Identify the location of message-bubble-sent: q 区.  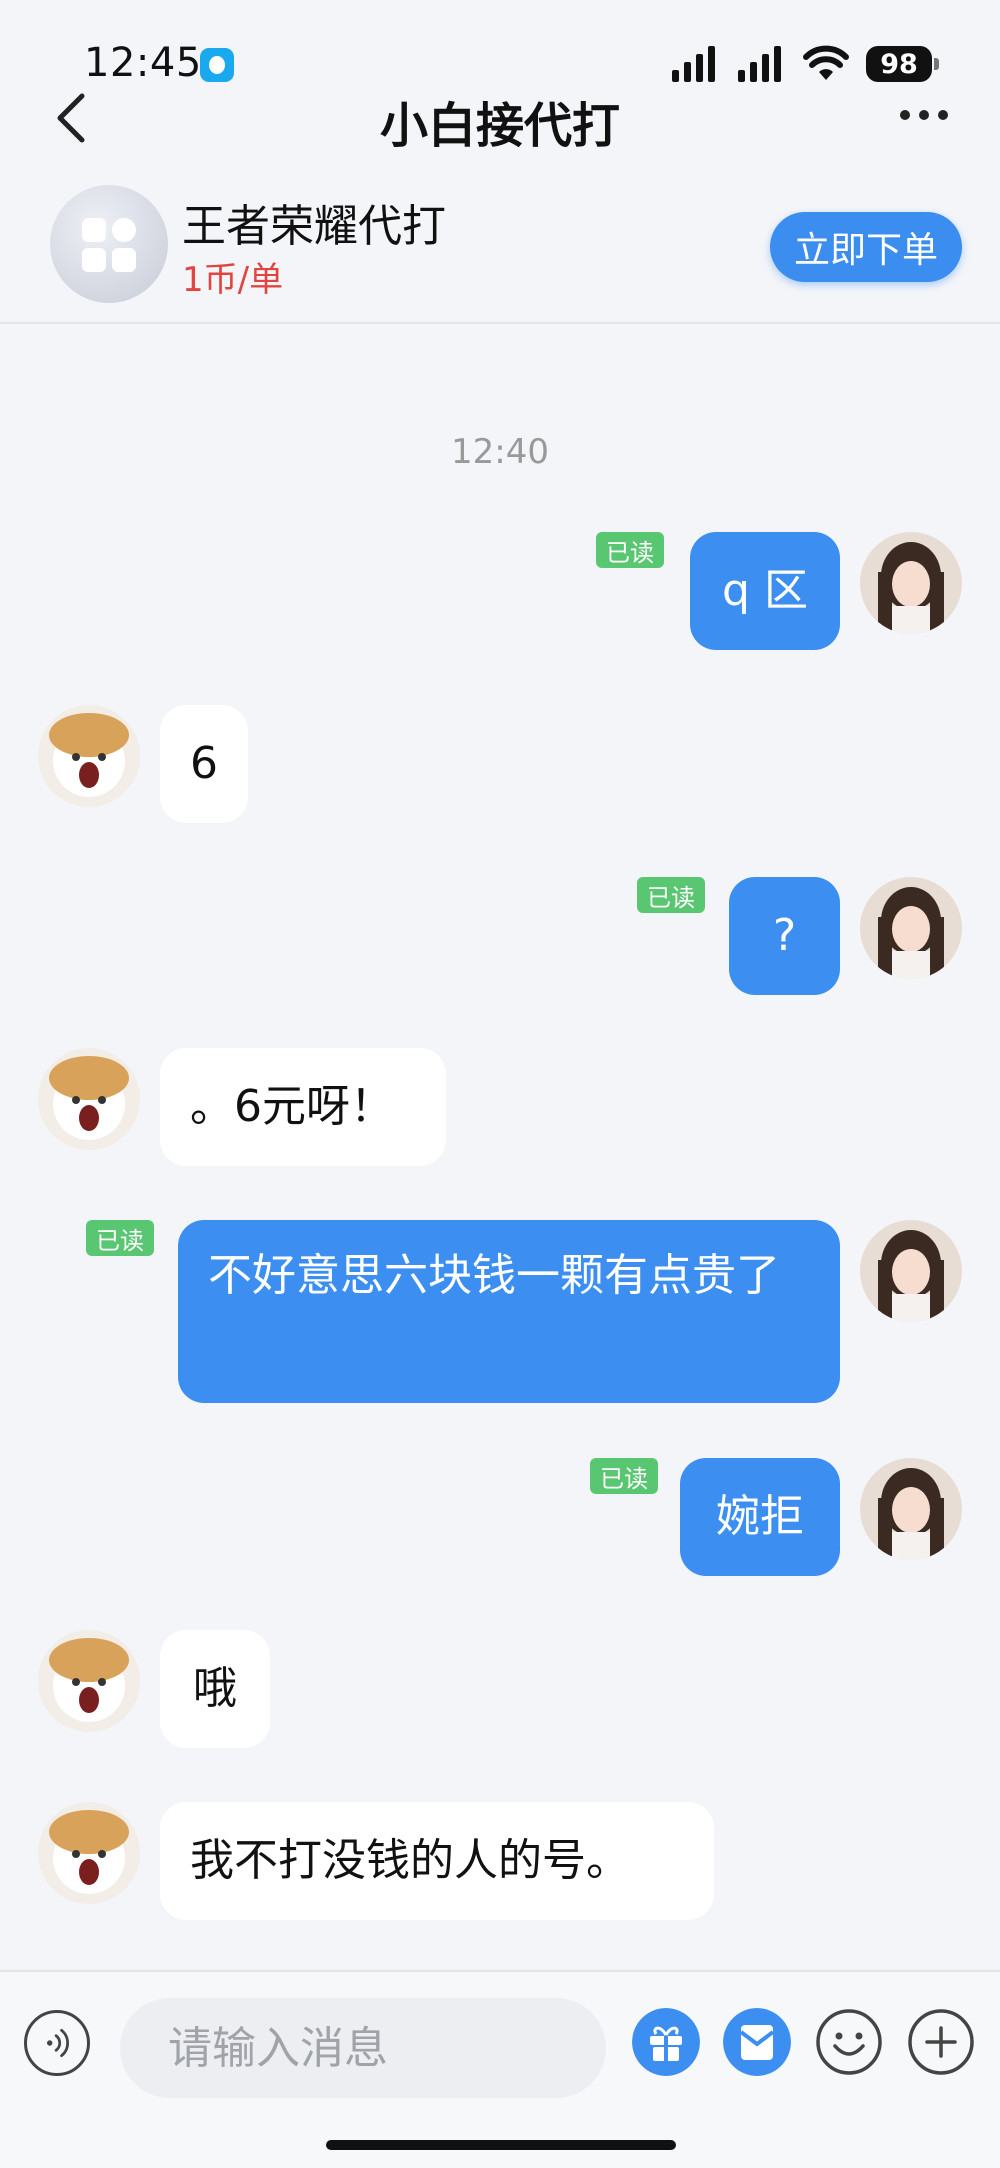
(765, 591).